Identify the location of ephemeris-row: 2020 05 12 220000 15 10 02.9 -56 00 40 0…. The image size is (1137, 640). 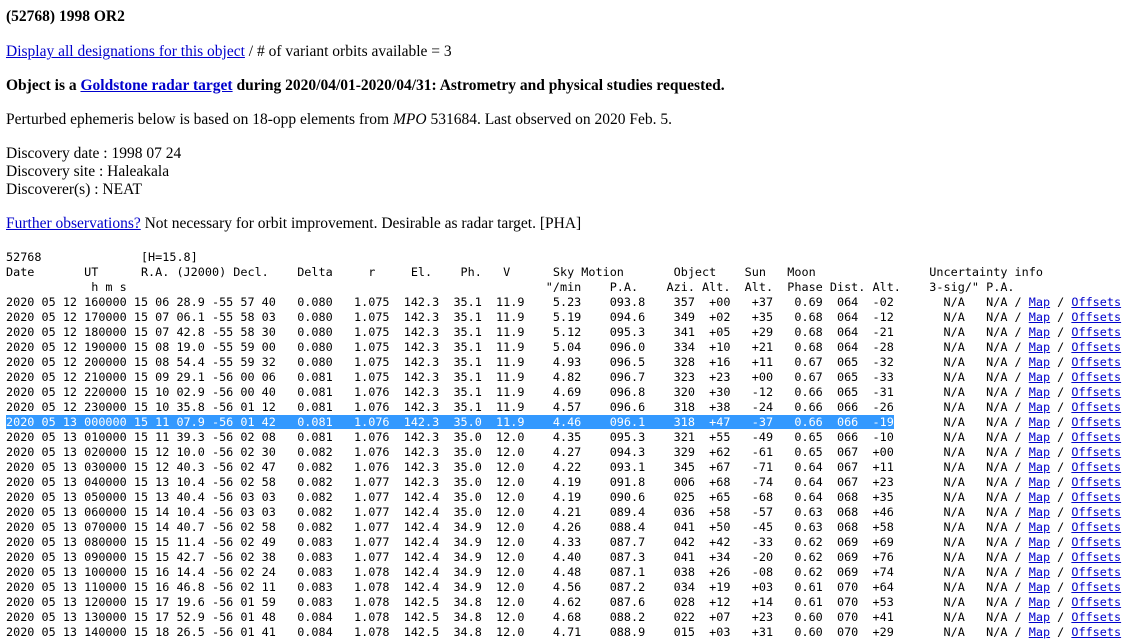
(563, 392).